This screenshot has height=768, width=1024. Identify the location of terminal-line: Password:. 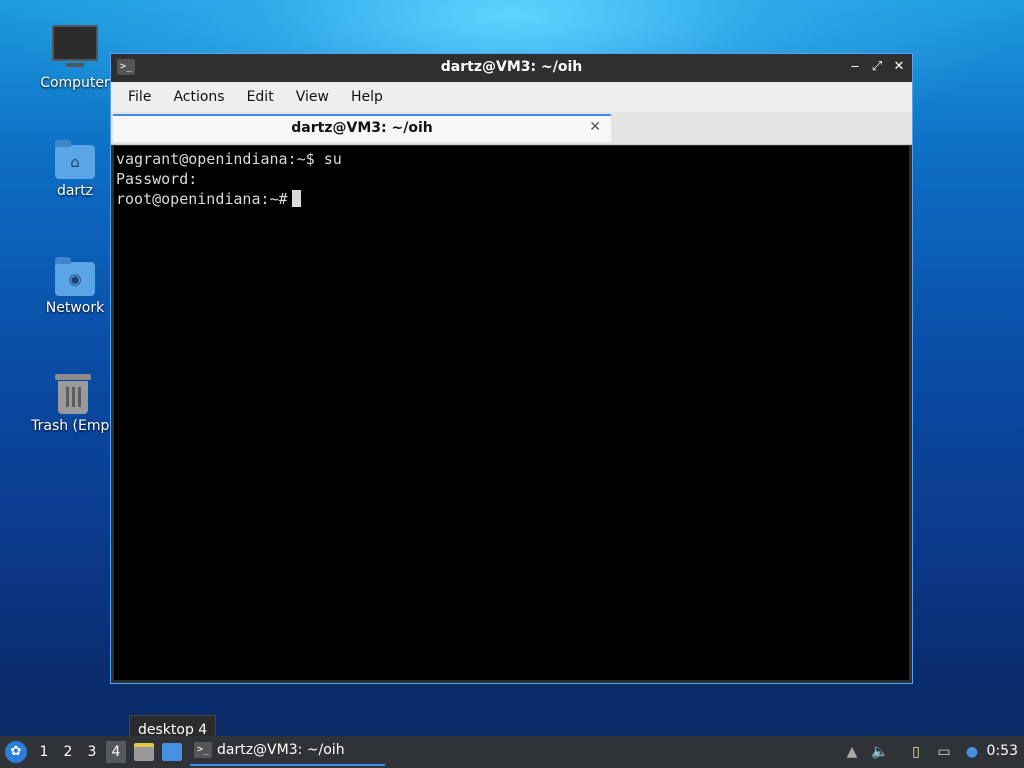
(157, 179).